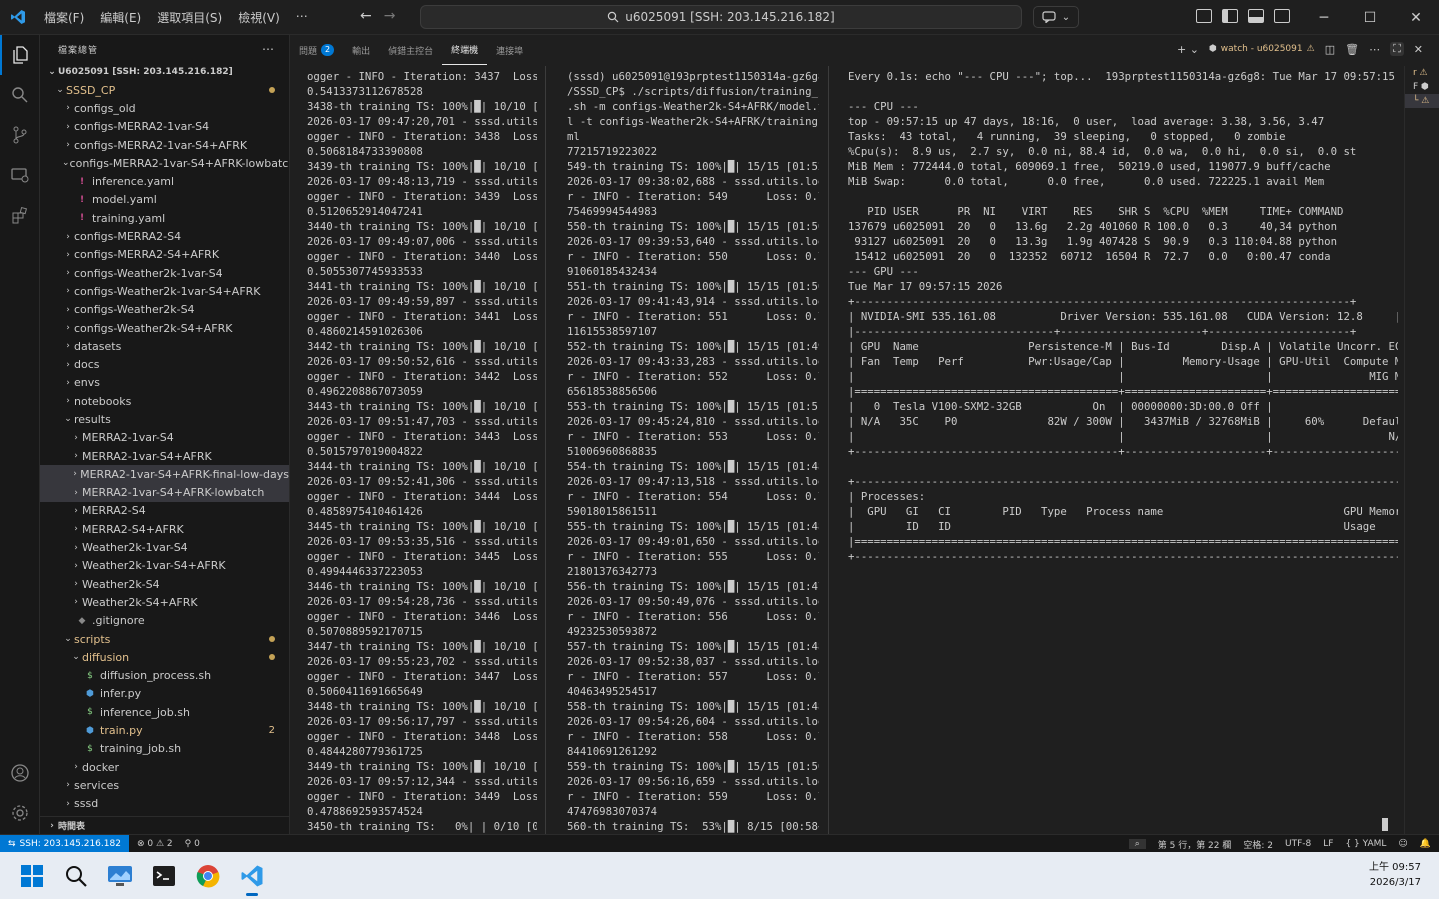 This screenshot has height=899, width=1439. I want to click on tree-item: ⬢ train.py 2, so click(164, 730).